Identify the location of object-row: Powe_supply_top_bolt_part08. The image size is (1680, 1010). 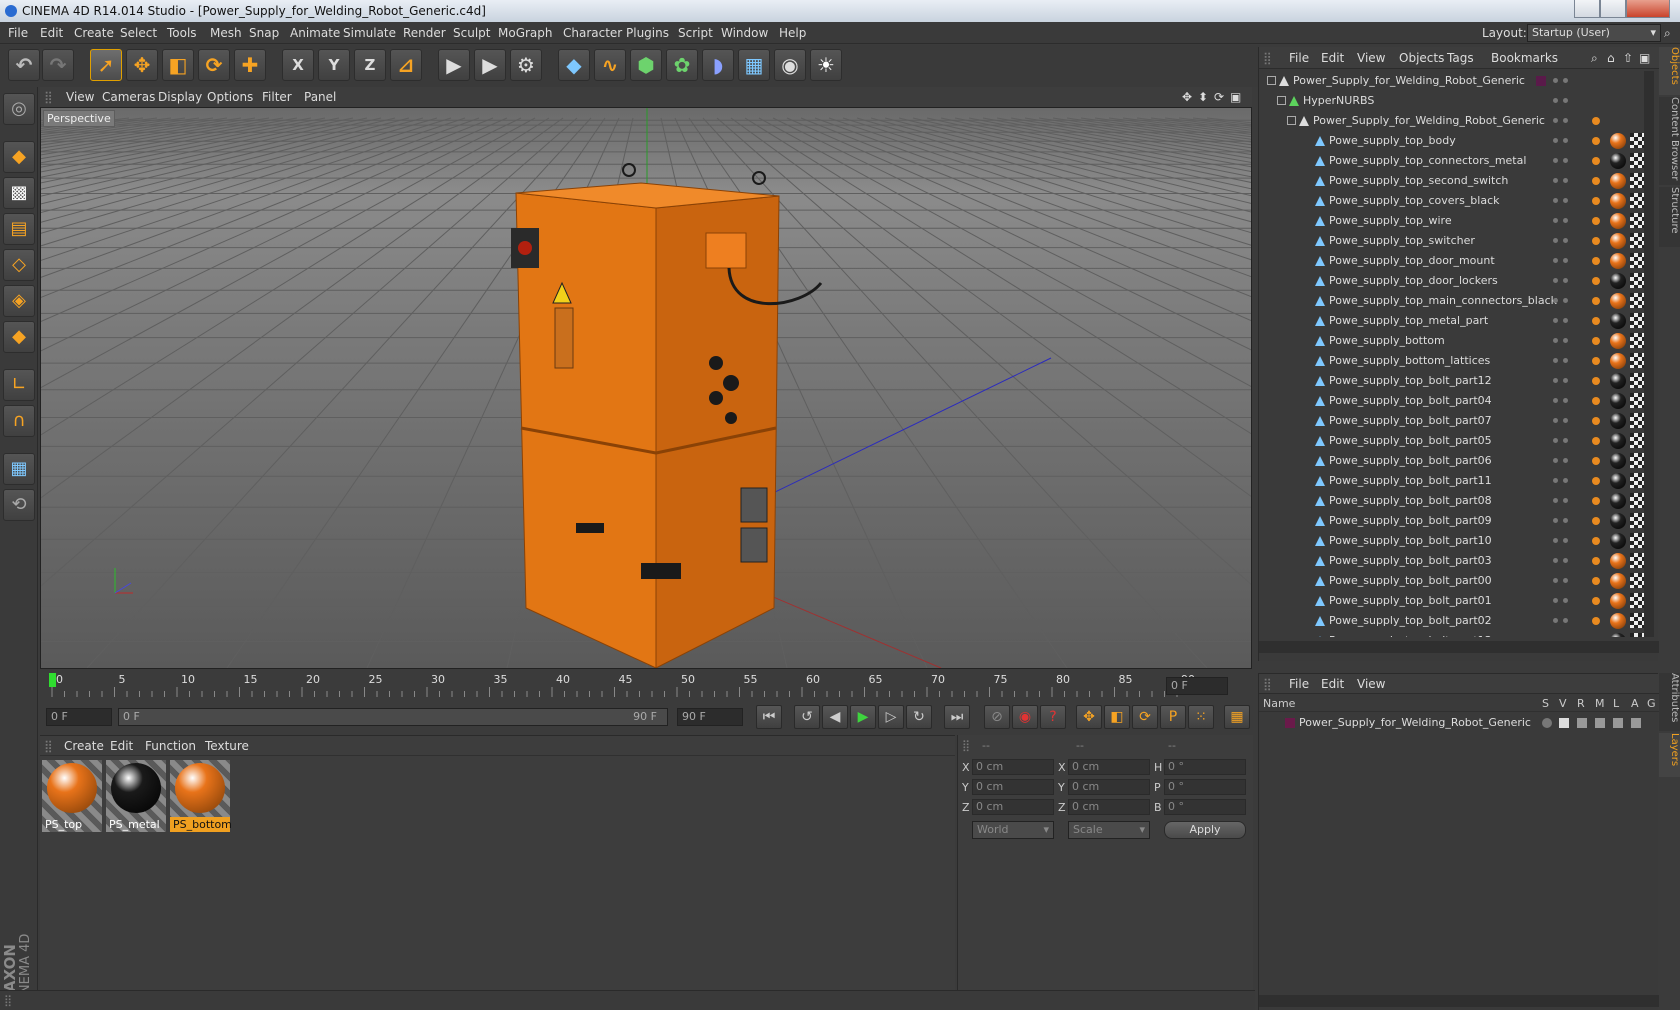
(1459, 501).